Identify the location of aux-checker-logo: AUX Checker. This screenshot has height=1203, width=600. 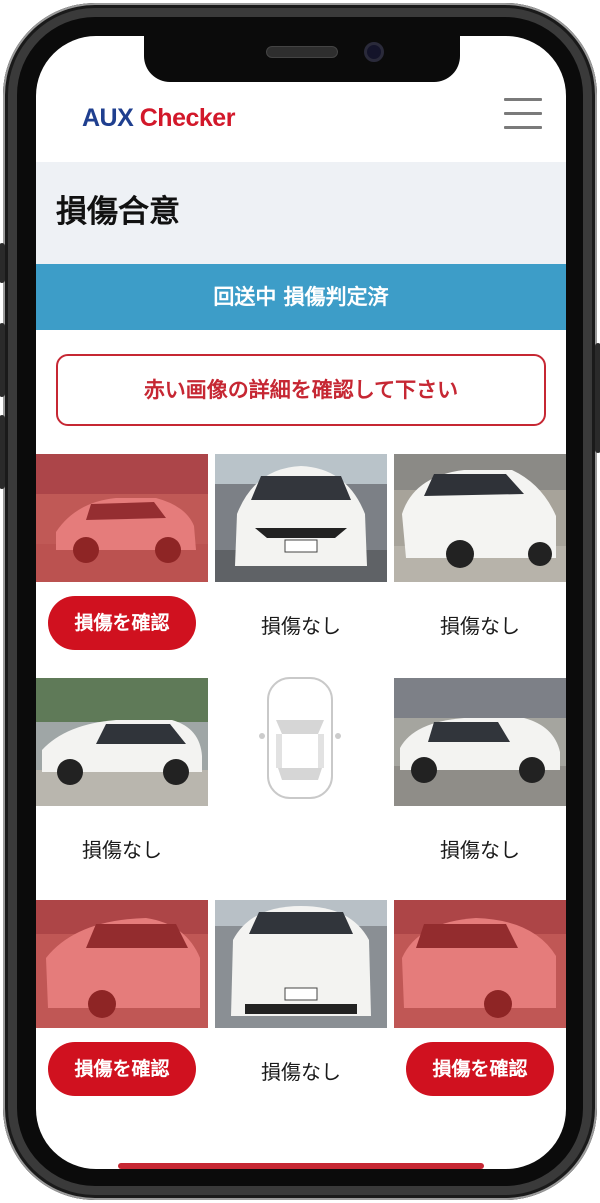
(158, 118).